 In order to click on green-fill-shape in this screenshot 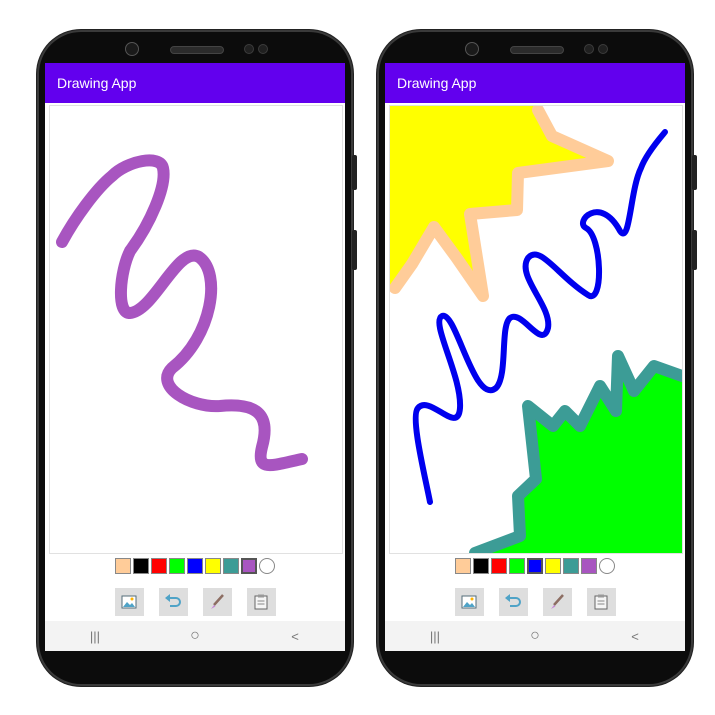, I will do `click(578, 454)`.